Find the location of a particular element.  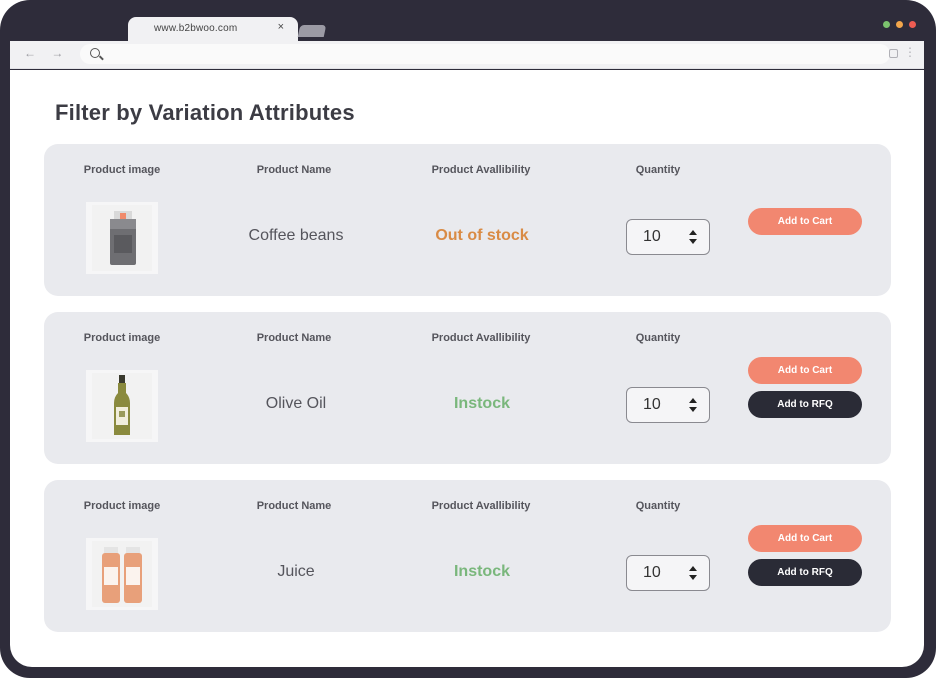

olive-oil-bottle-icon is located at coordinates (122, 406).